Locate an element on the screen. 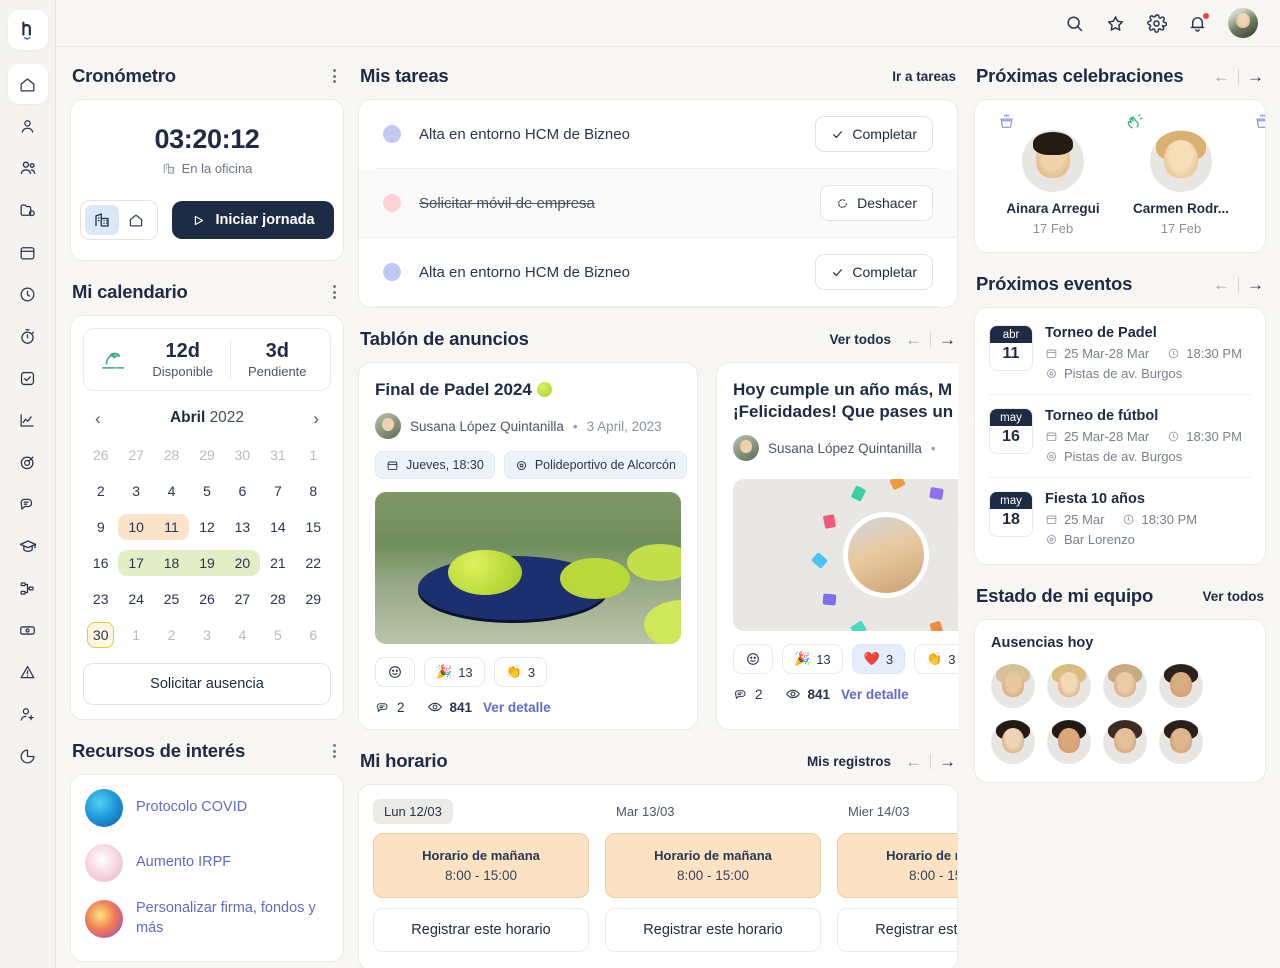  reaction-pill: ❤️ 3 is located at coordinates (878, 659).